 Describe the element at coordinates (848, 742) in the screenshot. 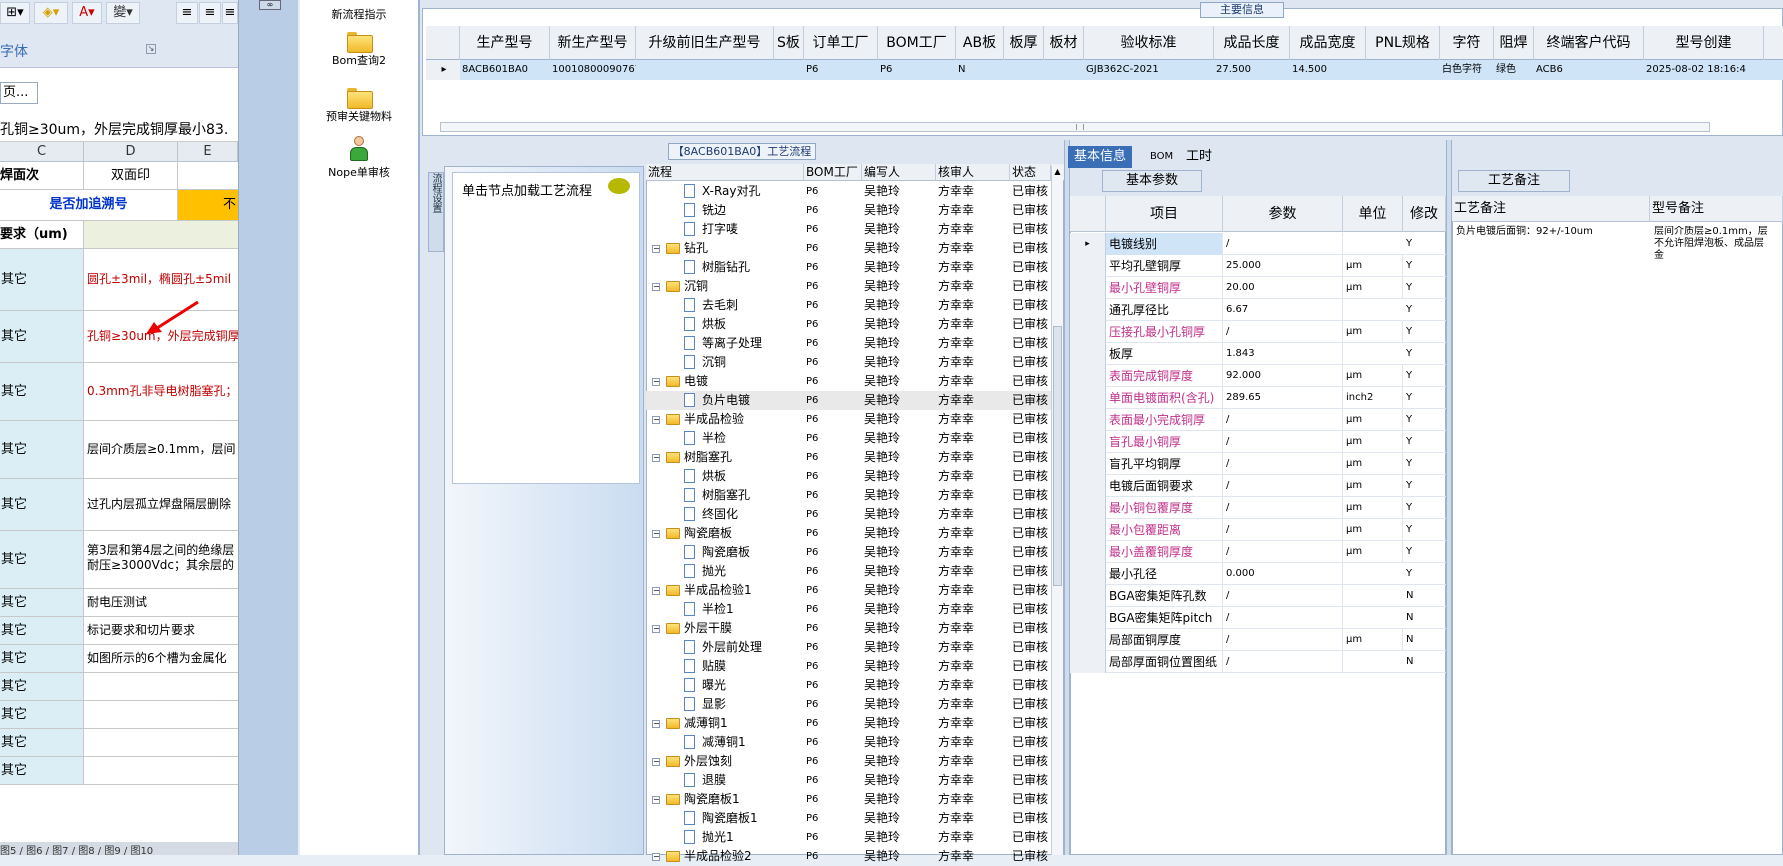

I see `tree-node: 减薄铜1 P6 吴艳玲 方幸幸 已审核` at that location.